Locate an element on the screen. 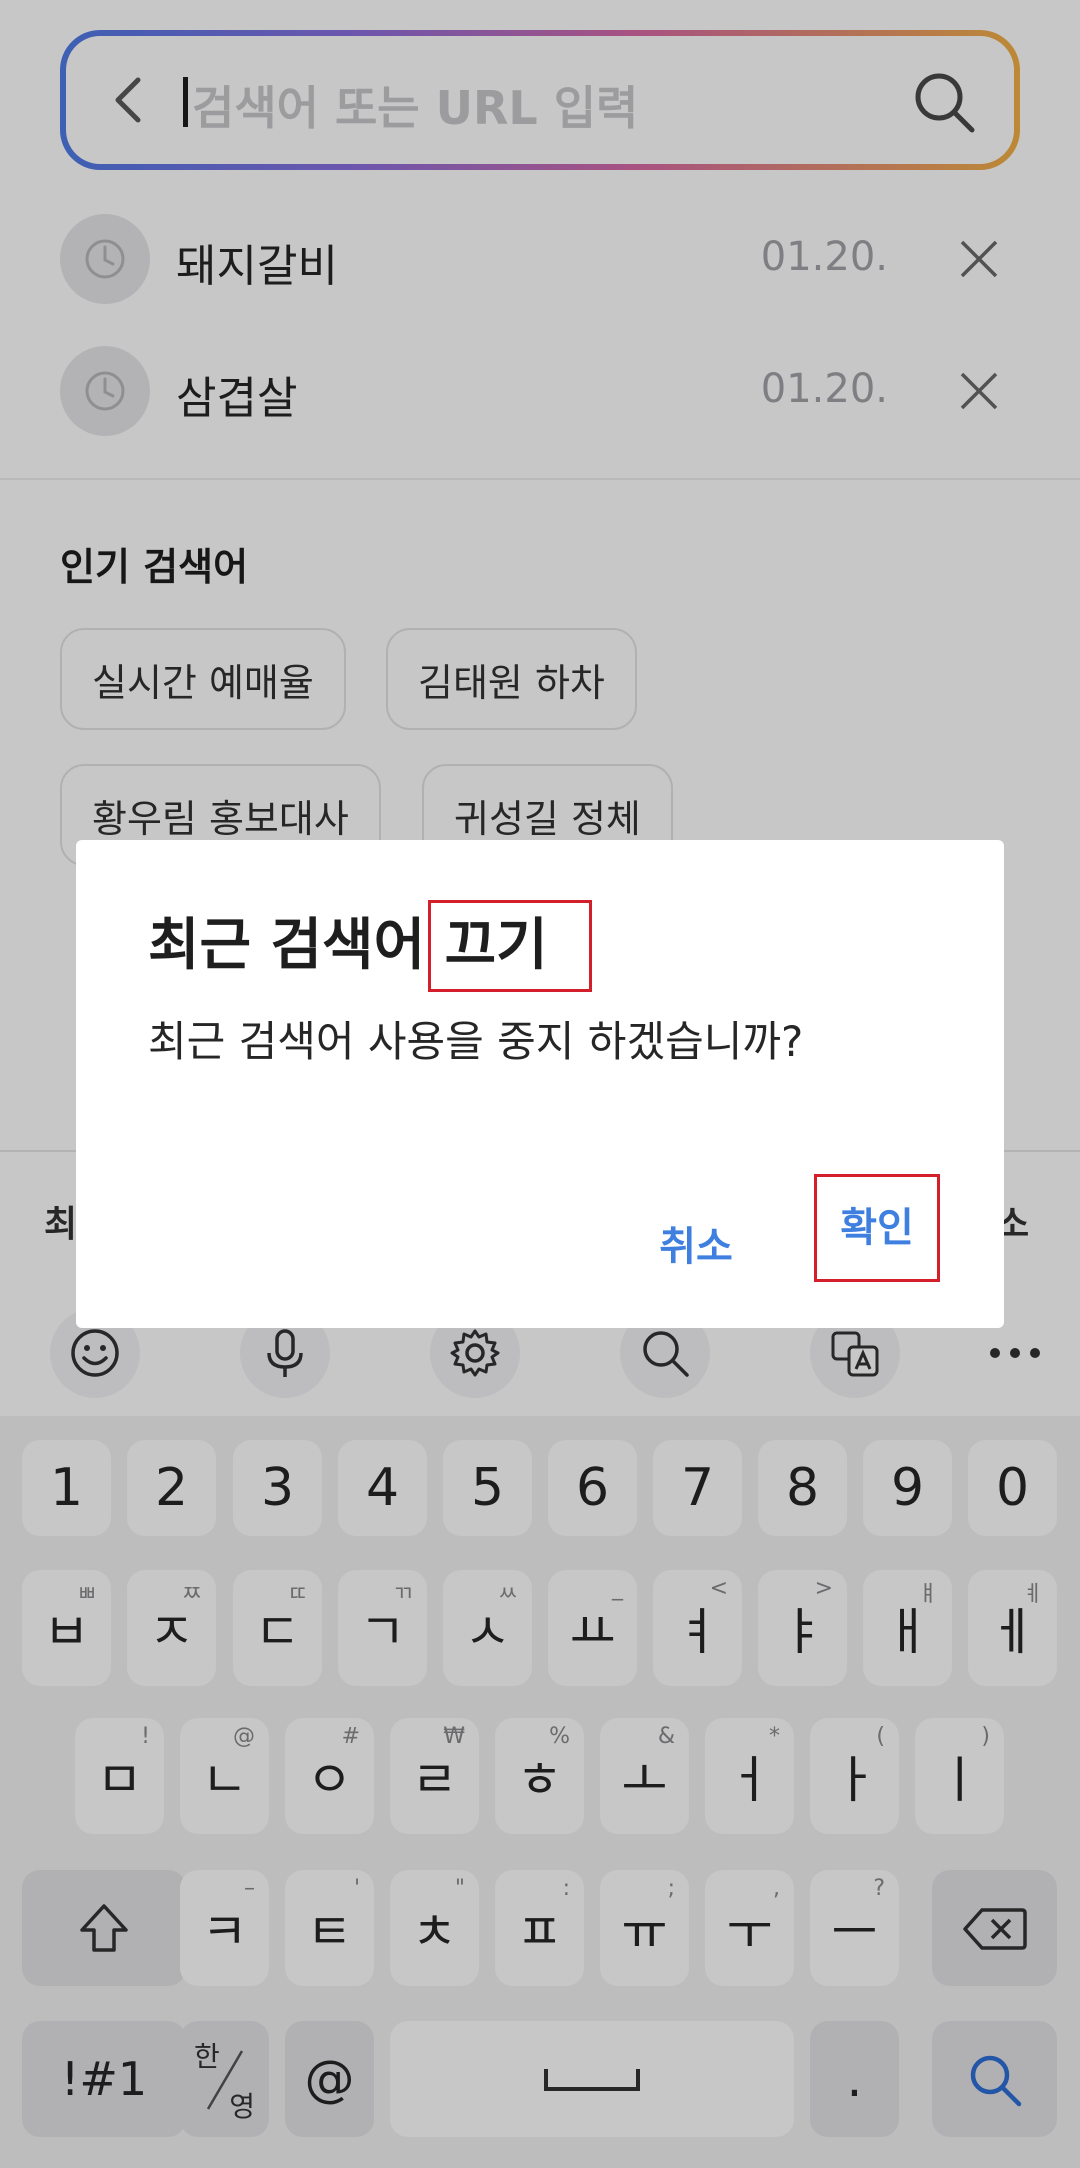  confirm-button: 확인 is located at coordinates (877, 1228).